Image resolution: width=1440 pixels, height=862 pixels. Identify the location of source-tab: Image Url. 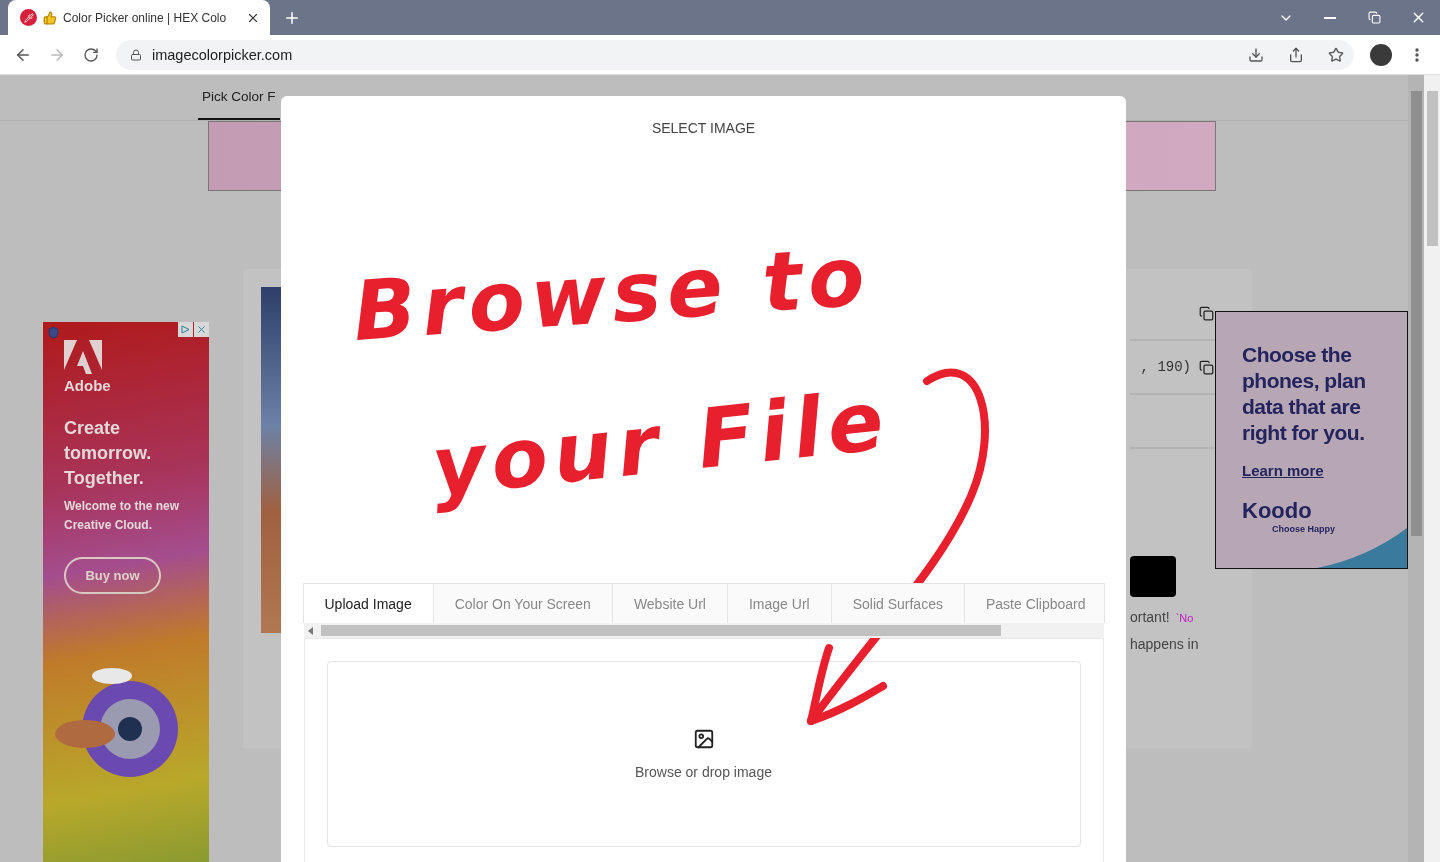
(779, 603).